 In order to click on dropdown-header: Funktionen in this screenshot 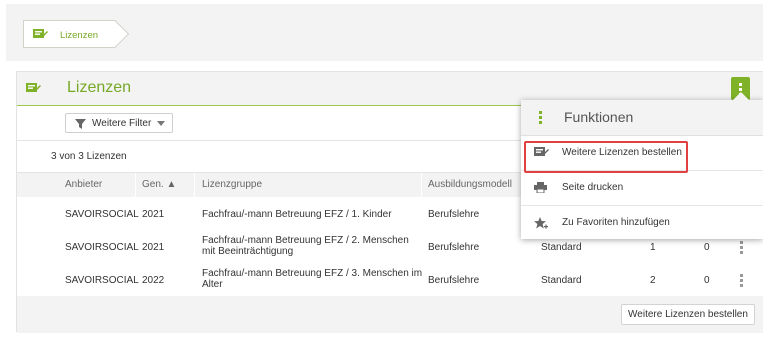, I will do `click(642, 118)`.